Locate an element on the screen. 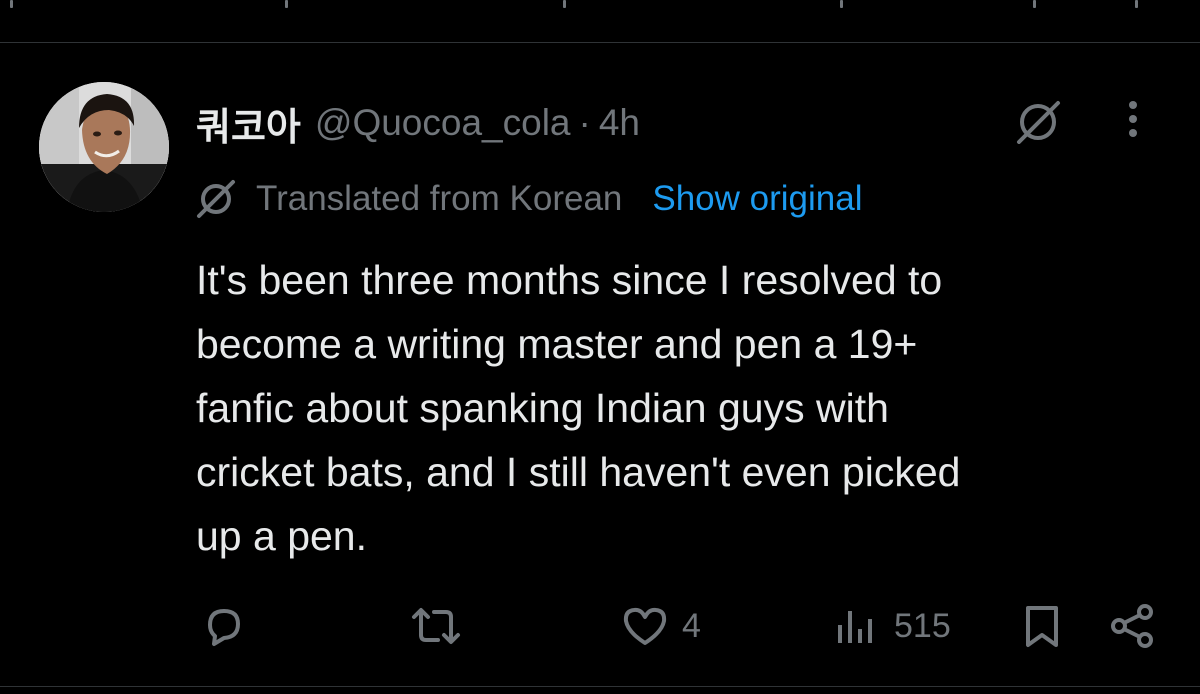  tweet-text-line: become a writing master and pen a 19+ is located at coordinates (557, 344).